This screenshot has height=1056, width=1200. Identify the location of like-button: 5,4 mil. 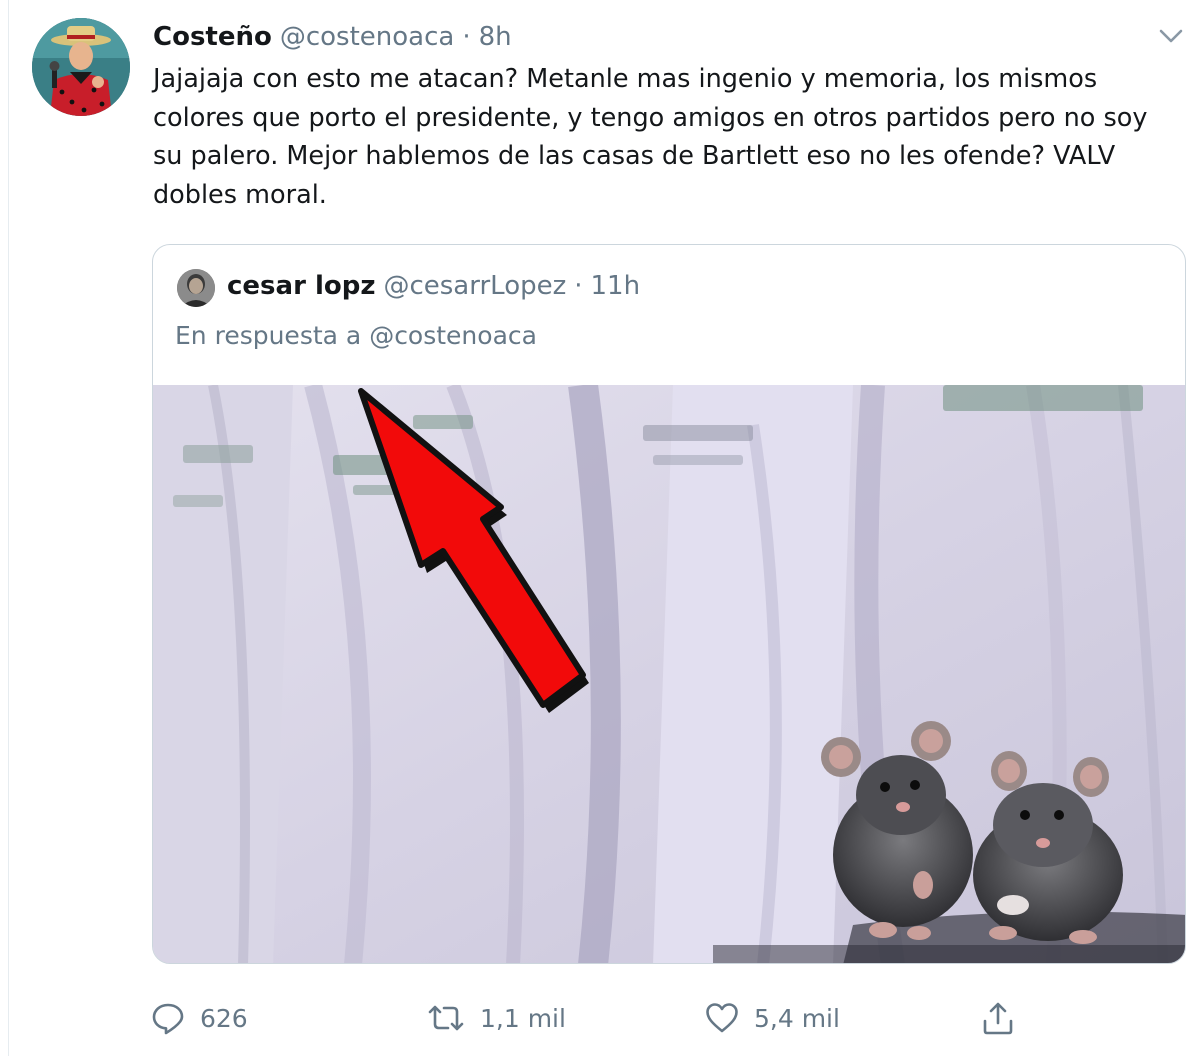
(772, 1018).